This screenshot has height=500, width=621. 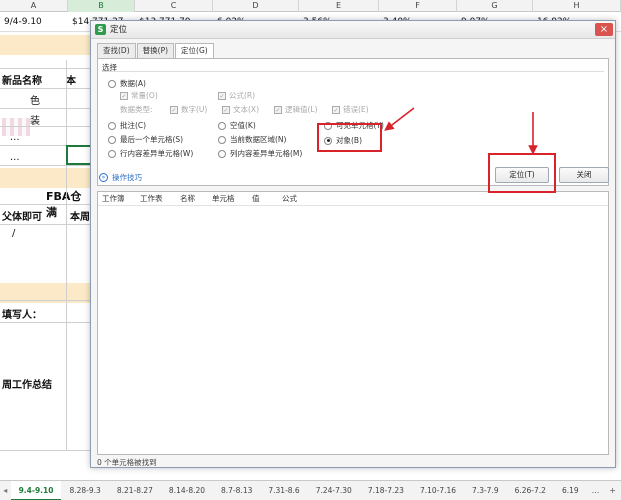 What do you see at coordinates (50, 119) in the screenshot?
I see `package-cell: 装` at bounding box center [50, 119].